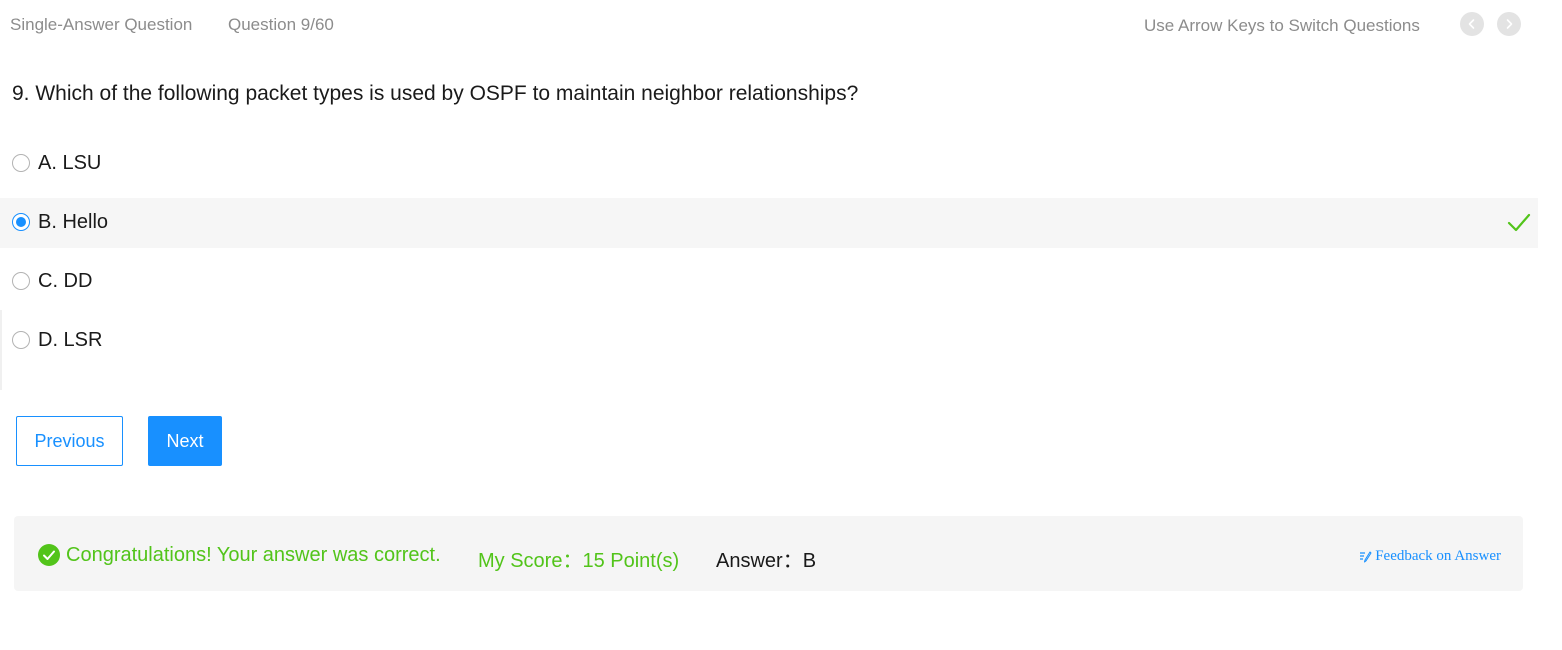 The height and width of the screenshot is (650, 1562). I want to click on next-question-button, so click(1509, 24).